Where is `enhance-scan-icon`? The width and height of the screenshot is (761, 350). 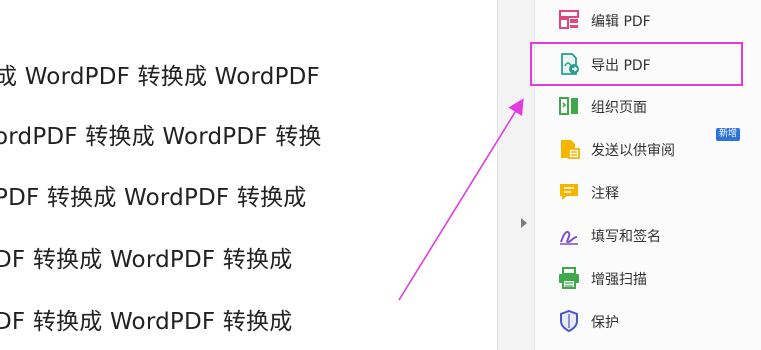
enhance-scan-icon is located at coordinates (569, 278).